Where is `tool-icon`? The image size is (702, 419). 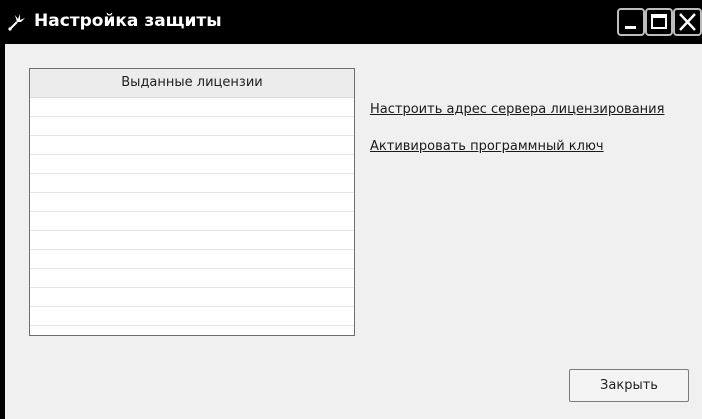 tool-icon is located at coordinates (17, 22).